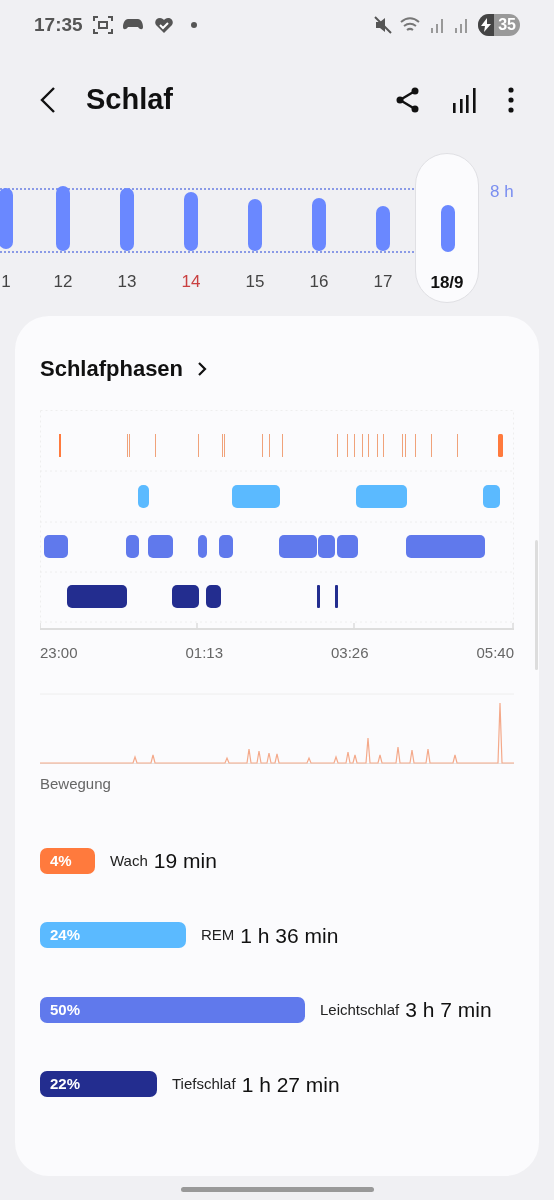 The image size is (554, 1200). What do you see at coordinates (58, 24) in the screenshot?
I see `status-time: 17:35` at bounding box center [58, 24].